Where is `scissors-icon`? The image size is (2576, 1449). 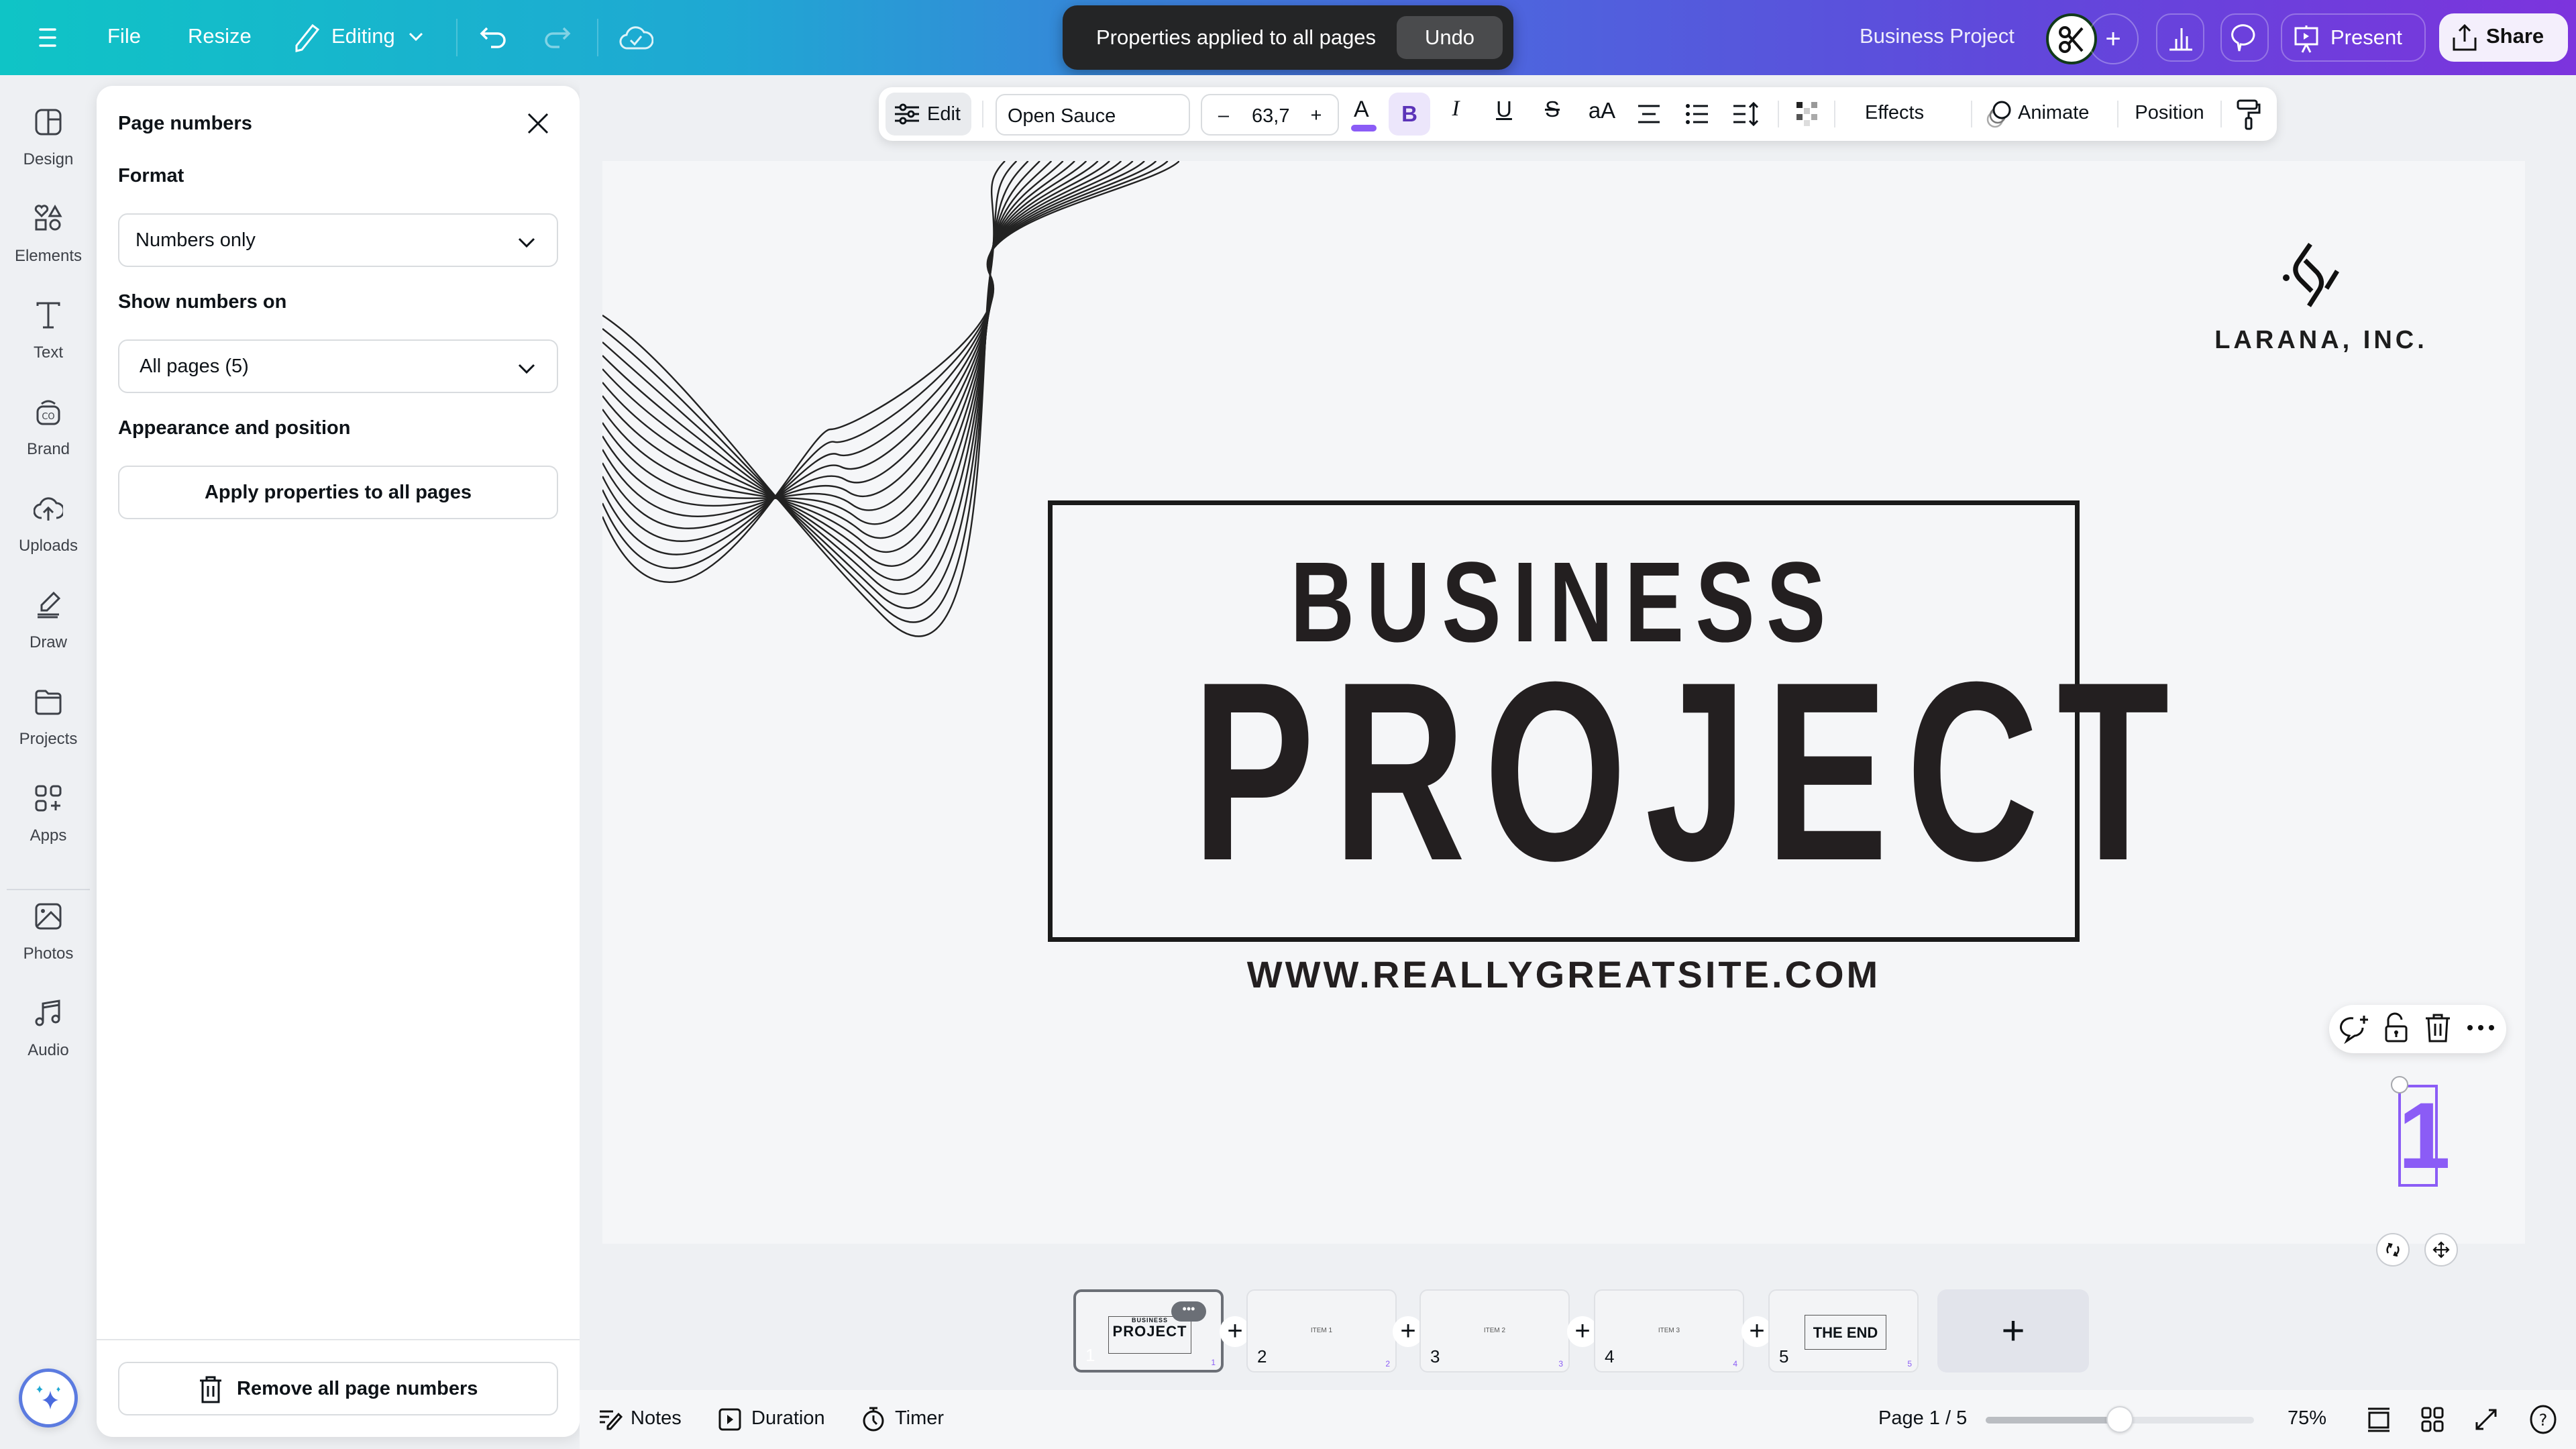
scissors-icon is located at coordinates (2071, 39).